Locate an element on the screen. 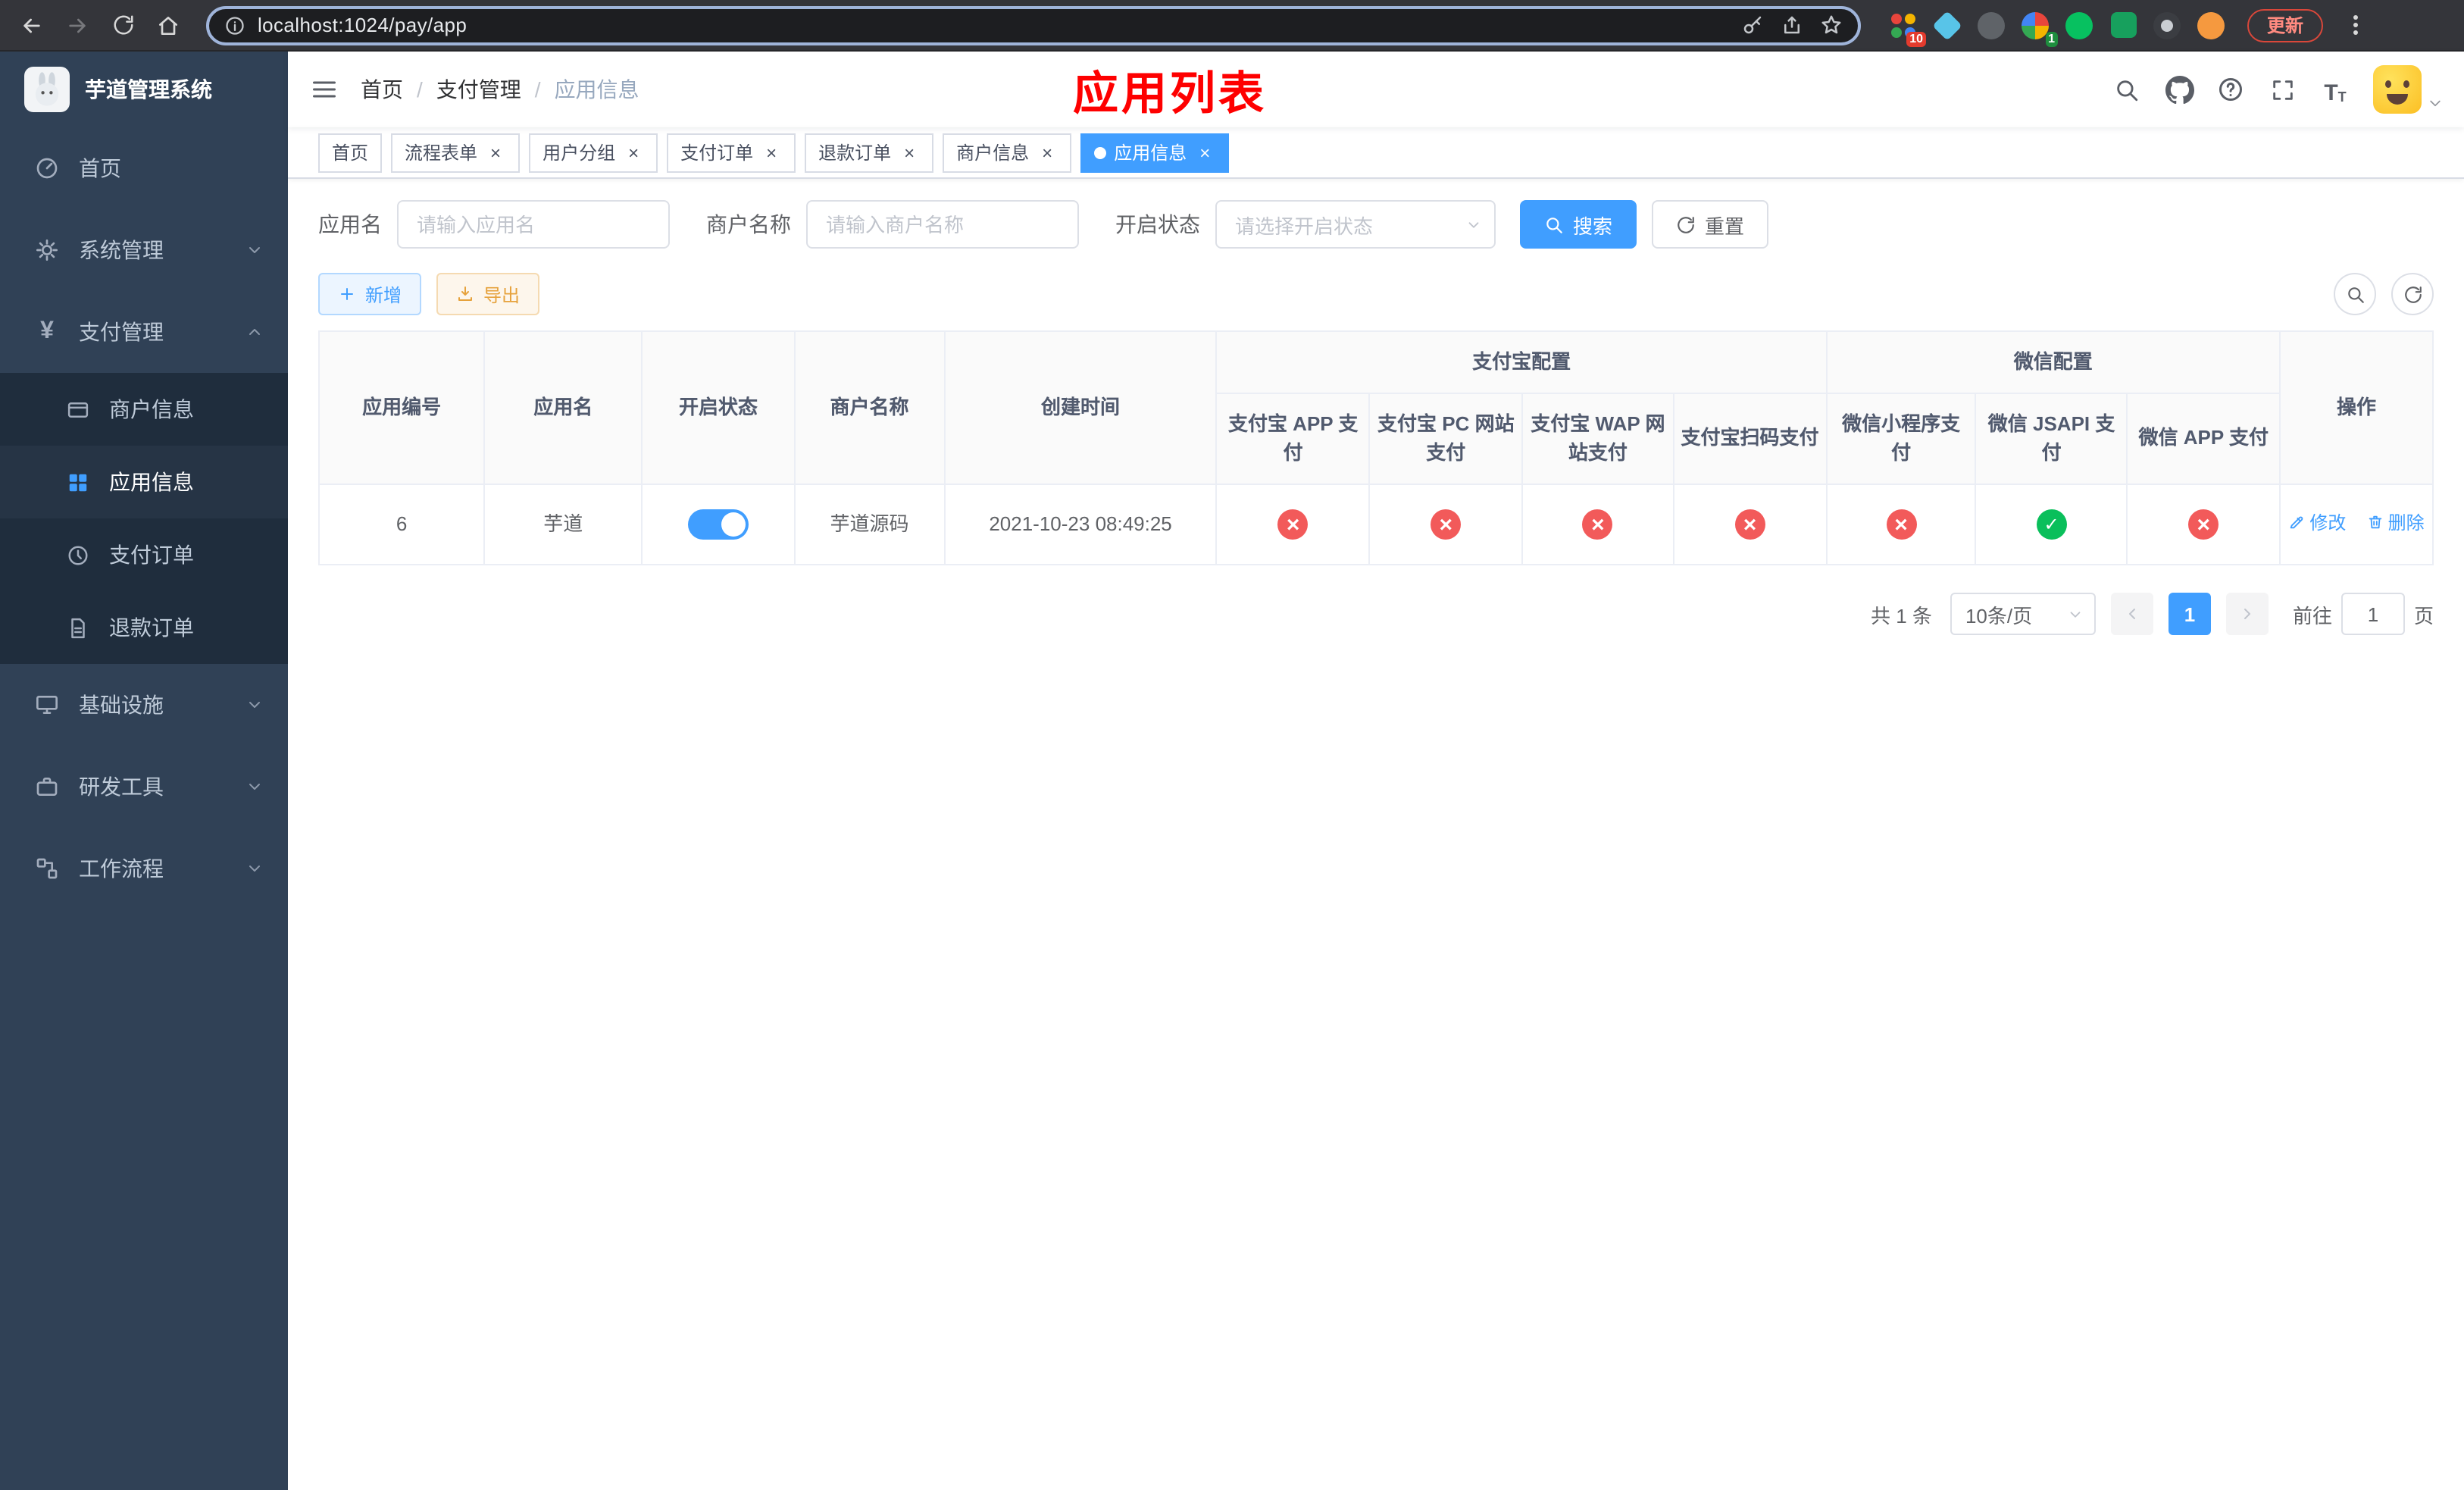 The width and height of the screenshot is (2464, 1490). url-text: localhost:1024/pay/app is located at coordinates (362, 25).